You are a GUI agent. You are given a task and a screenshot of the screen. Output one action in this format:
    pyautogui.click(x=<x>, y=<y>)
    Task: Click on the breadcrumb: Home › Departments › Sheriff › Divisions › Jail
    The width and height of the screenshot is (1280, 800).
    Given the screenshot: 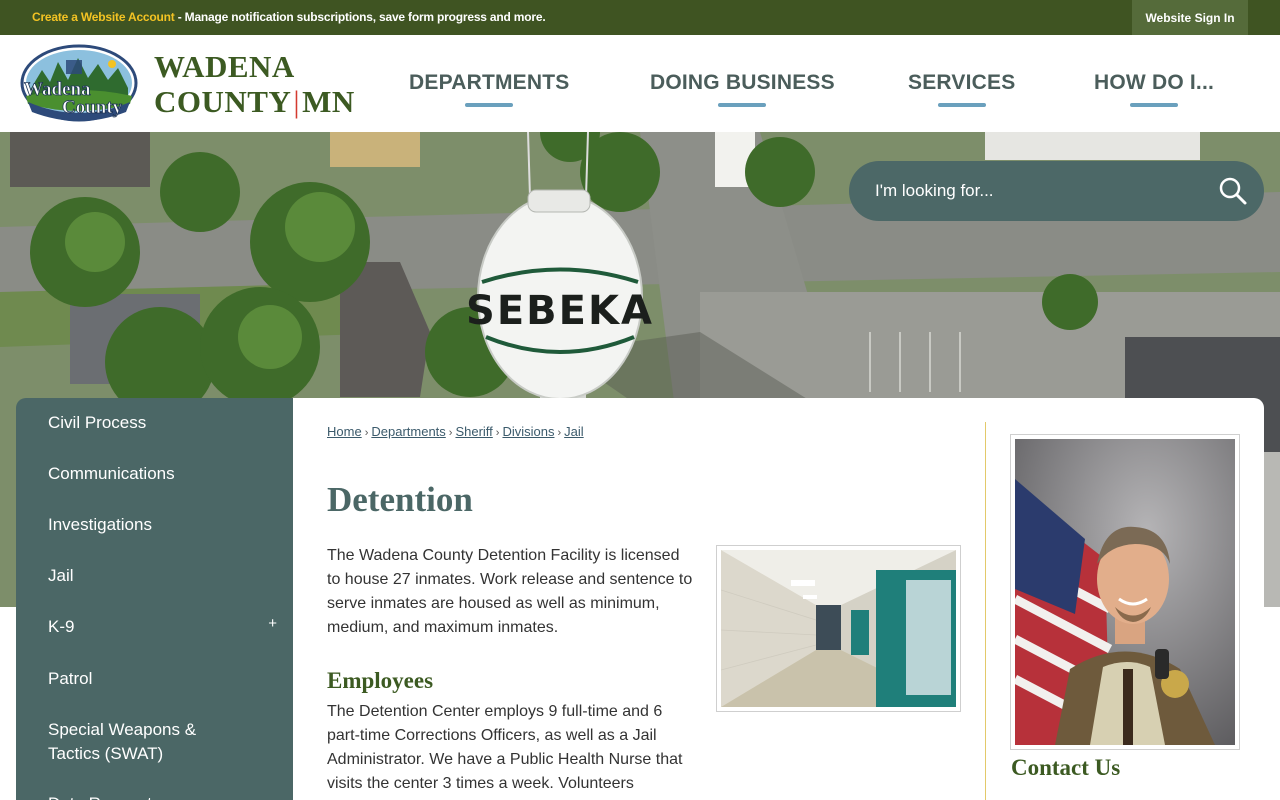 What is the action you would take?
    pyautogui.click(x=455, y=431)
    